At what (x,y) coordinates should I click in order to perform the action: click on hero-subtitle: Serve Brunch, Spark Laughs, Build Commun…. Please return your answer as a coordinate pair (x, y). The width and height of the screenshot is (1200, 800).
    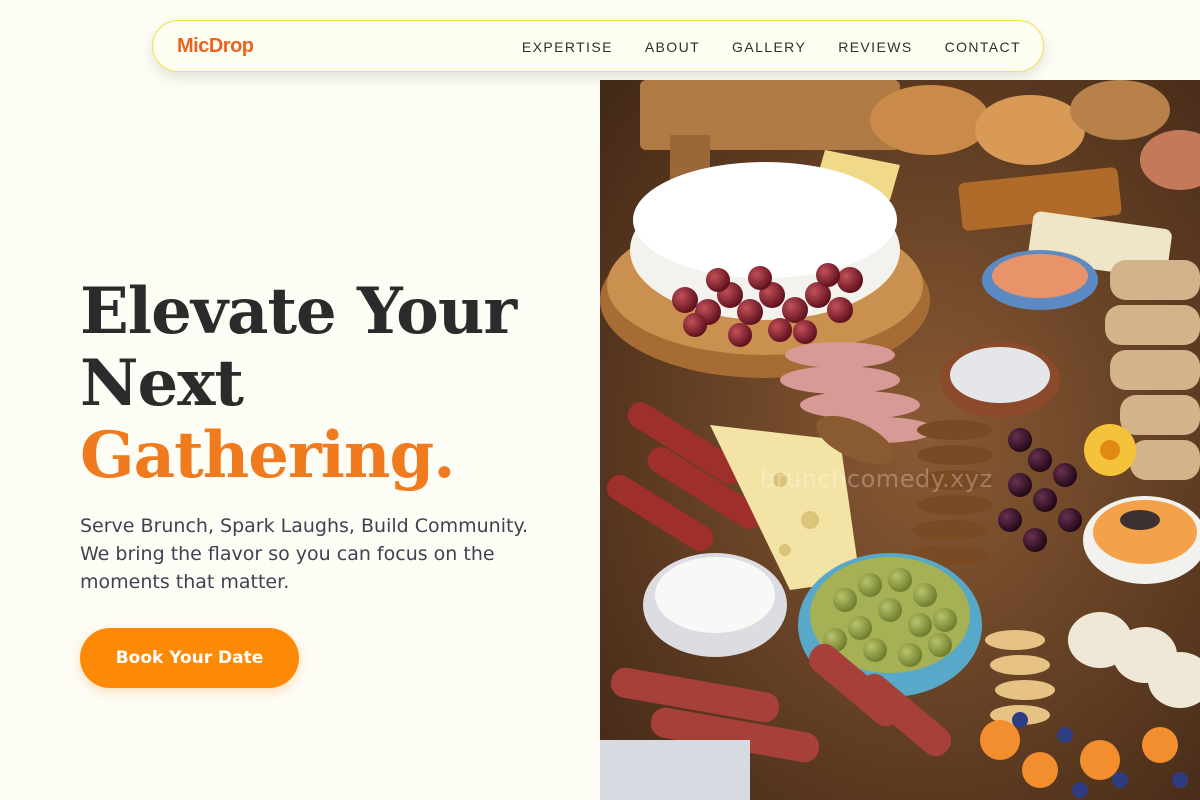
    Looking at the image, I should click on (304, 554).